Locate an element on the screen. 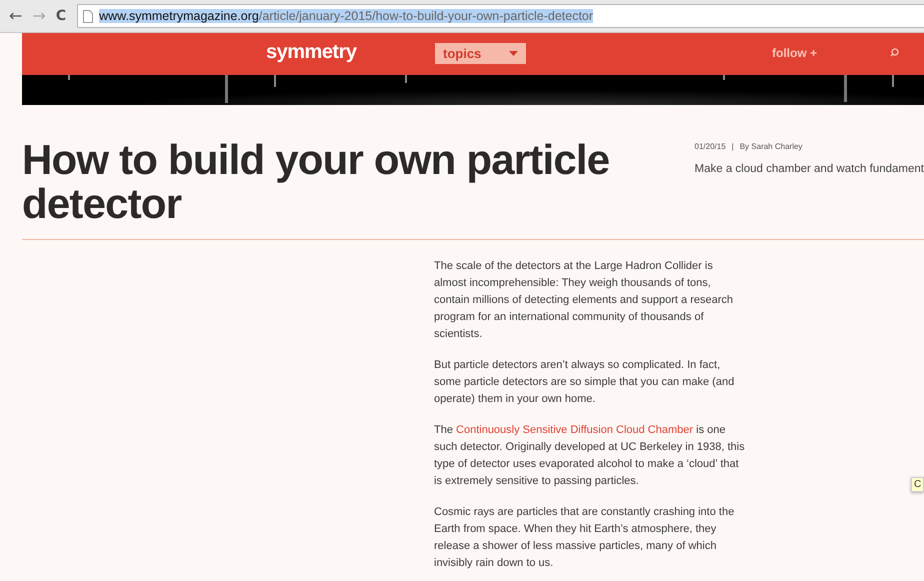 The height and width of the screenshot is (581, 924). follow-link: follow + is located at coordinates (794, 53).